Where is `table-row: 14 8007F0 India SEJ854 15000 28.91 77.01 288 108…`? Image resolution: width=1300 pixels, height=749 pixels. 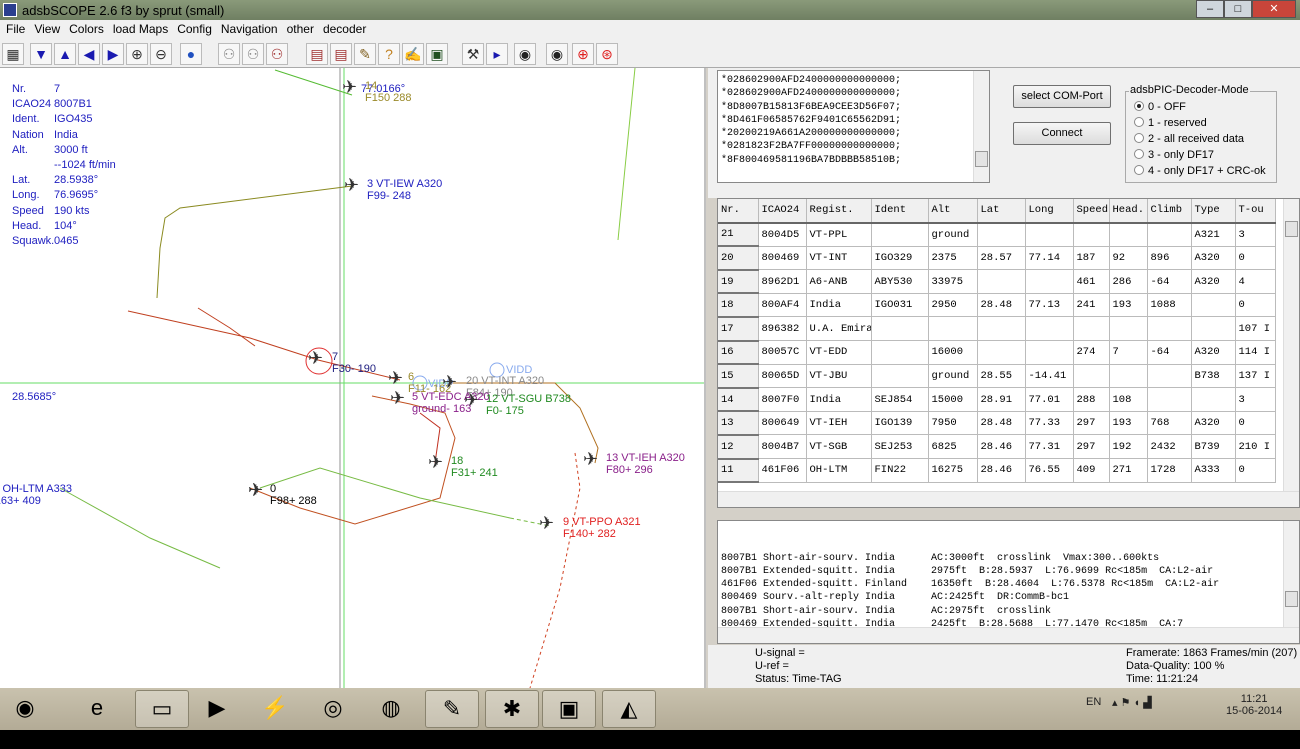
table-row: 14 8007F0 India SEJ854 15000 28.91 77.01 288 108… is located at coordinates (997, 400).